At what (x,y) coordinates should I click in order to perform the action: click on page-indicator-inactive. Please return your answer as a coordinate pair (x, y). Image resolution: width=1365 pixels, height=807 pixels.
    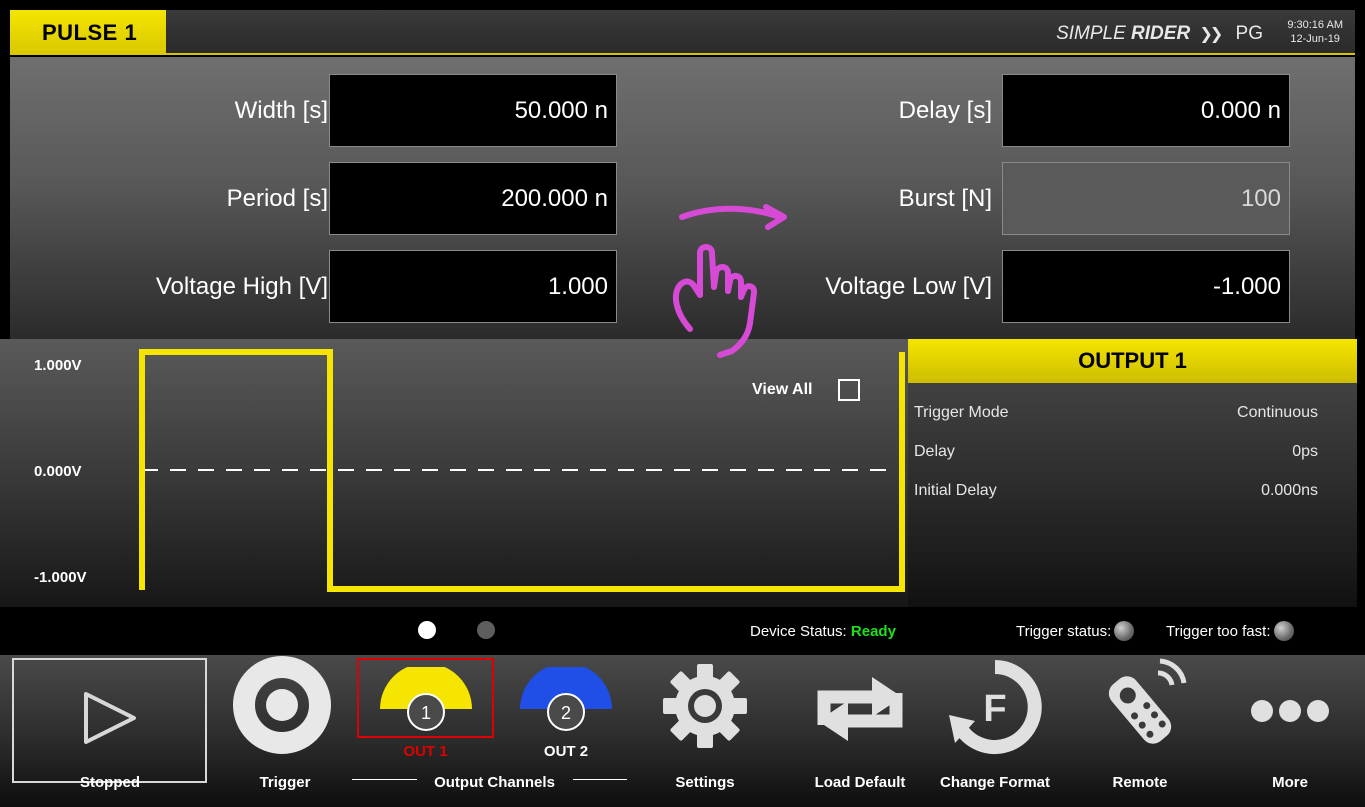
    Looking at the image, I should click on (486, 630).